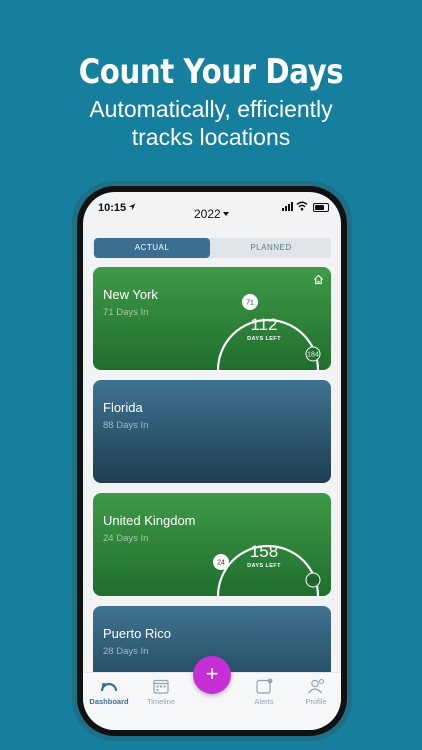 Image resolution: width=422 pixels, height=750 pixels. I want to click on calendar-icon, so click(161, 686).